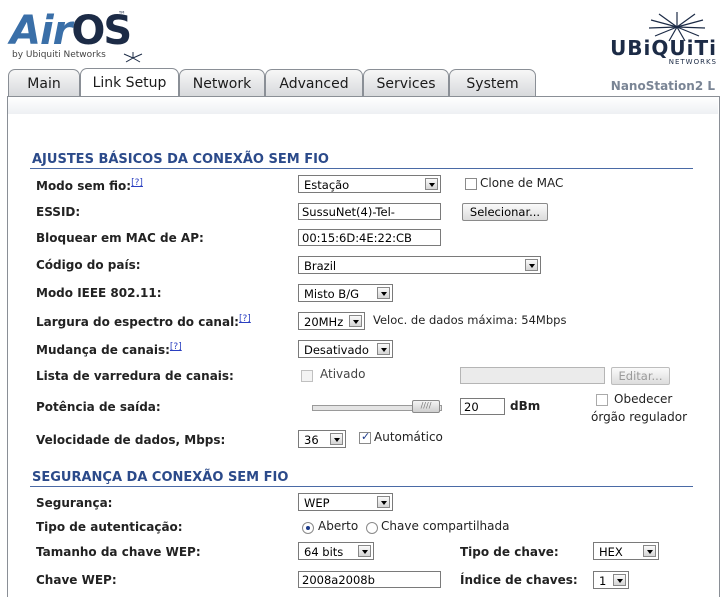 The width and height of the screenshot is (725, 597). I want to click on output-power-input: 20, so click(482, 406).